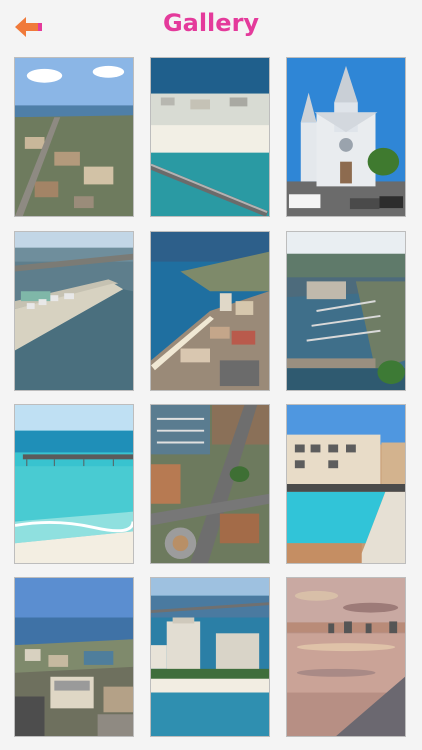  I want to click on beach-pier-aerial-photo, so click(210, 137).